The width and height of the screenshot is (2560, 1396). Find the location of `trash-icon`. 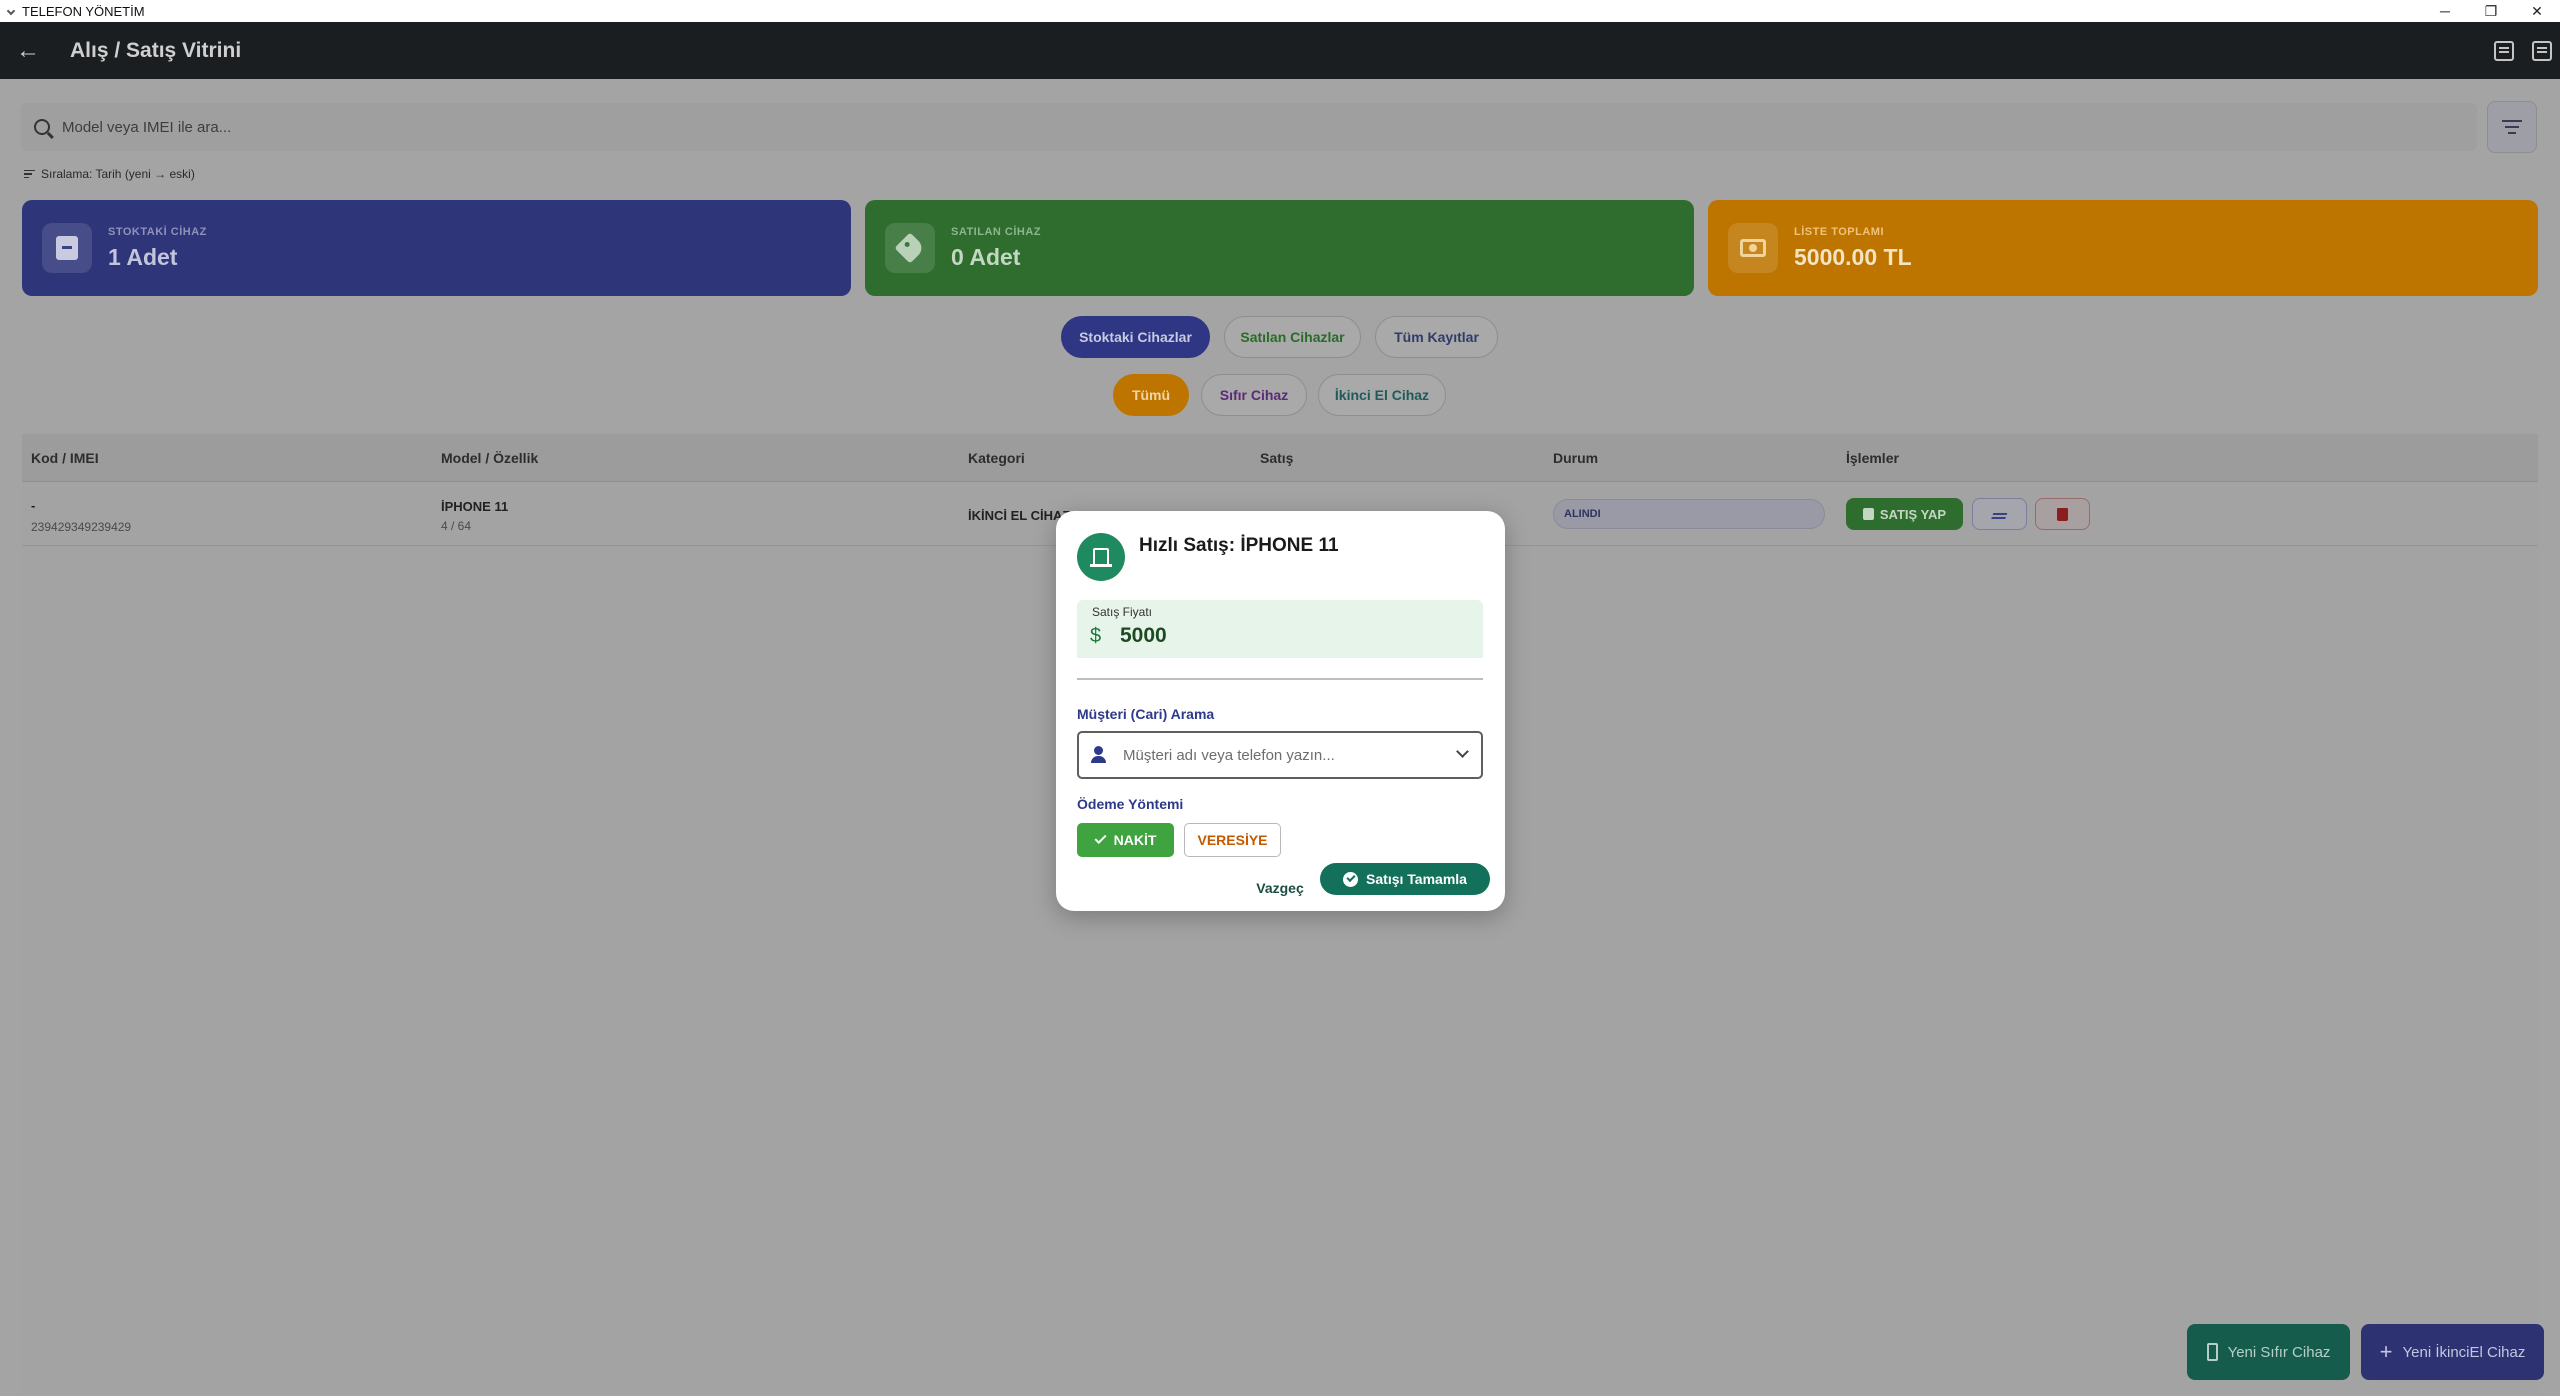

trash-icon is located at coordinates (2062, 514).